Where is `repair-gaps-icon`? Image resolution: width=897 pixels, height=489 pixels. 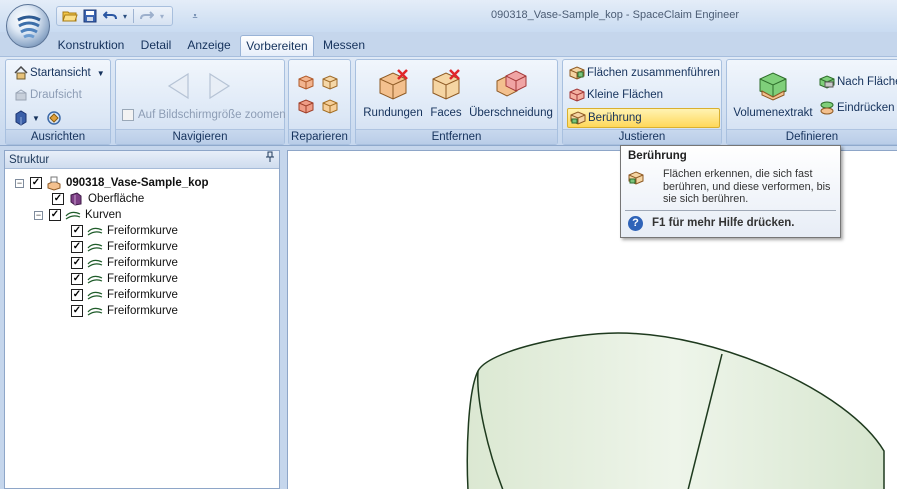 repair-gaps-icon is located at coordinates (330, 83).